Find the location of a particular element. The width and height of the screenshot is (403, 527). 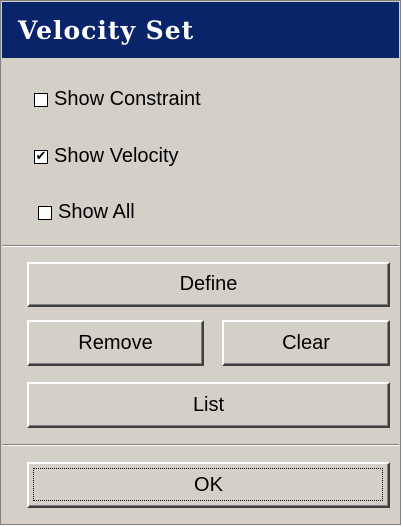

ok-button: OK is located at coordinates (208, 485).